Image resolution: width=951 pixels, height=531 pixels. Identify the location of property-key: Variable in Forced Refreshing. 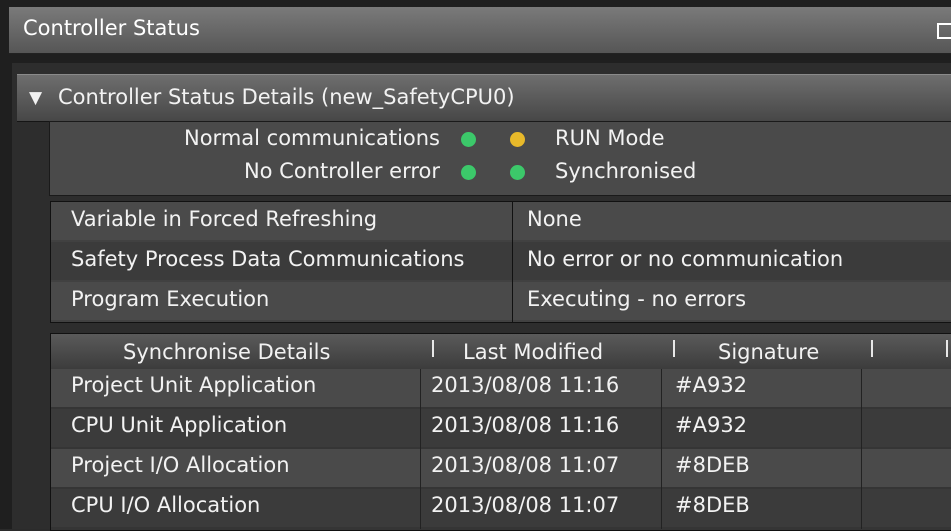
(224, 219).